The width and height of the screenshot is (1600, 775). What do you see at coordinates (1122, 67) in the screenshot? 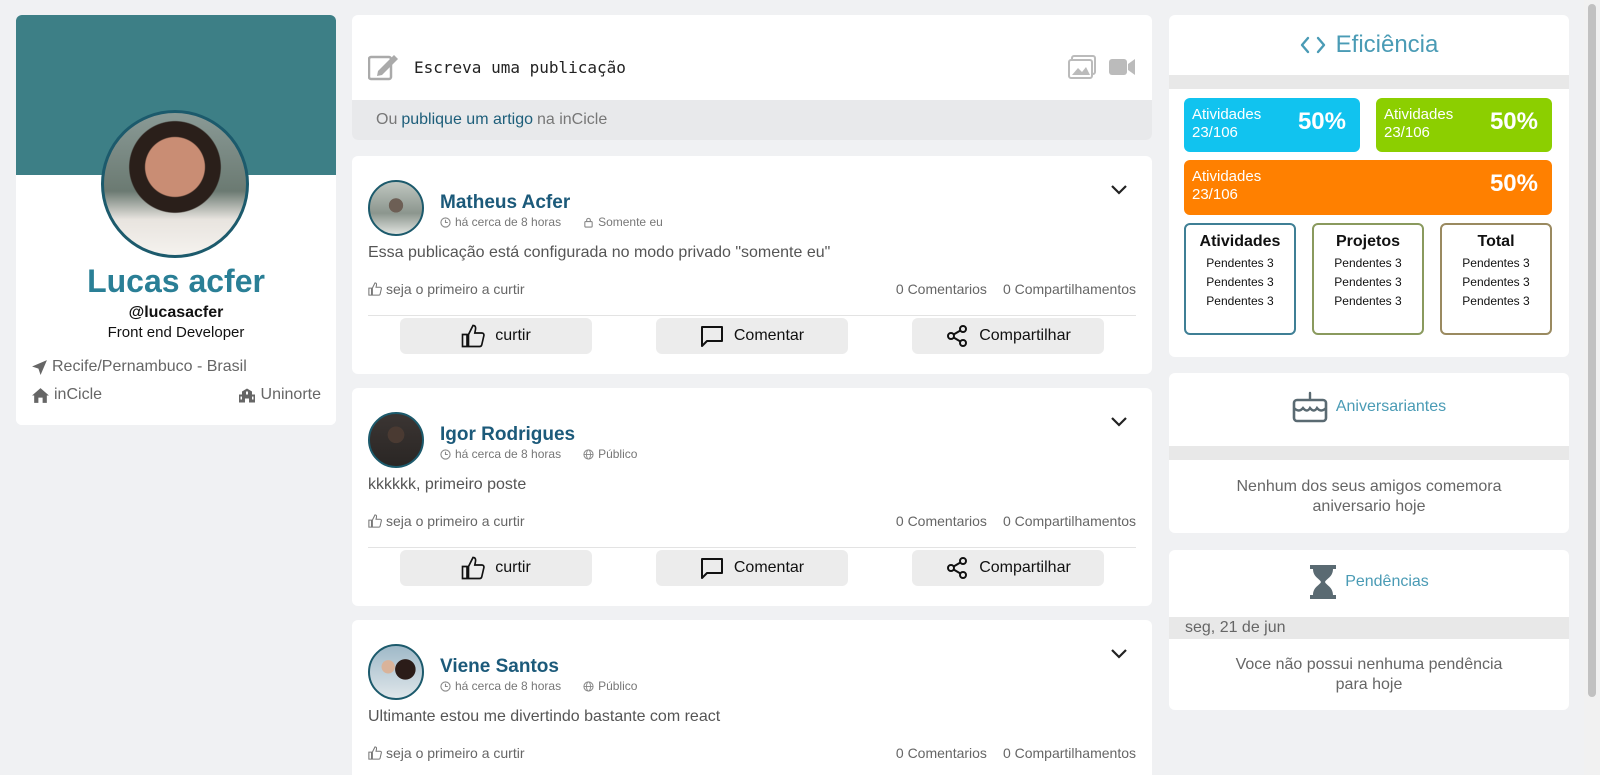
I see `video-icon` at bounding box center [1122, 67].